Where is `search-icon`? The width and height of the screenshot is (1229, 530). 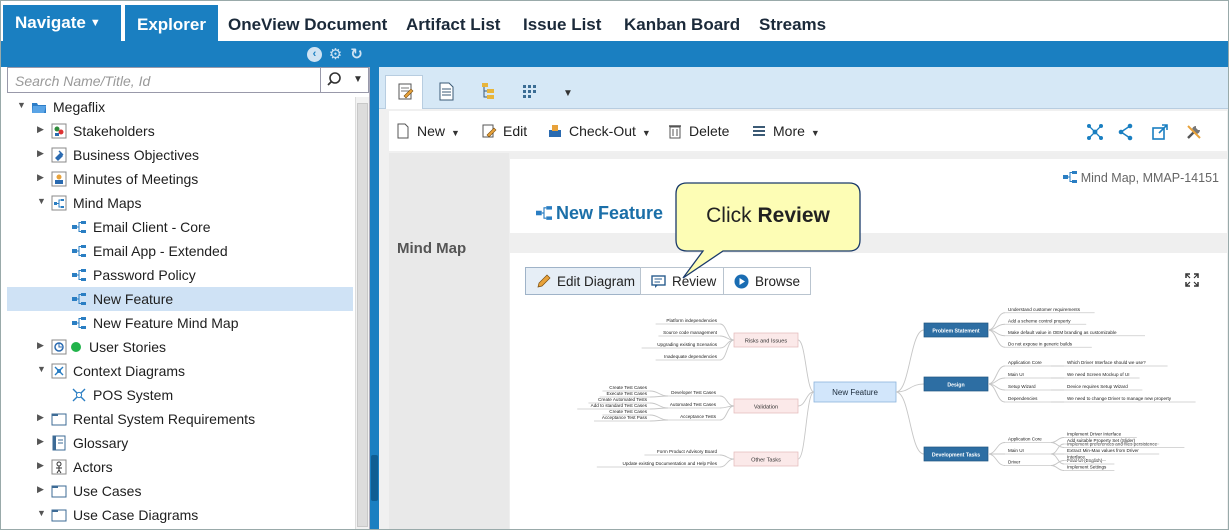 search-icon is located at coordinates (334, 80).